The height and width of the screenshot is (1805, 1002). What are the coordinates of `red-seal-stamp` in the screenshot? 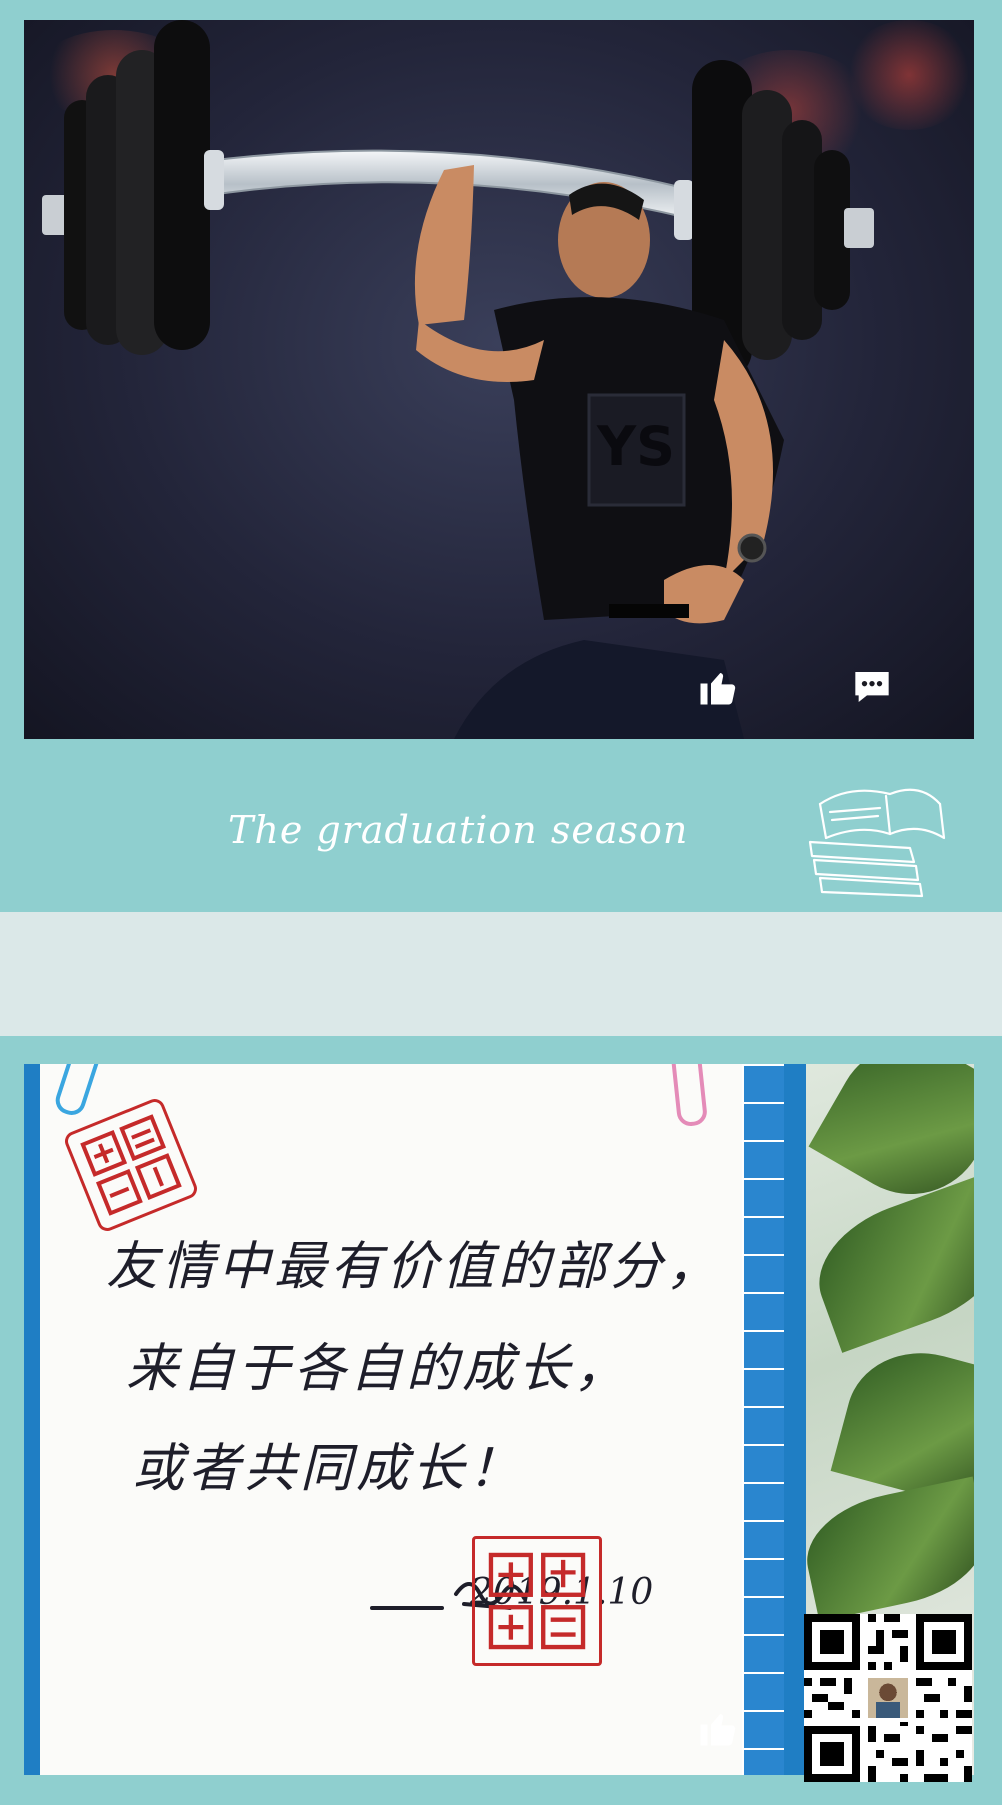 It's located at (131, 1165).